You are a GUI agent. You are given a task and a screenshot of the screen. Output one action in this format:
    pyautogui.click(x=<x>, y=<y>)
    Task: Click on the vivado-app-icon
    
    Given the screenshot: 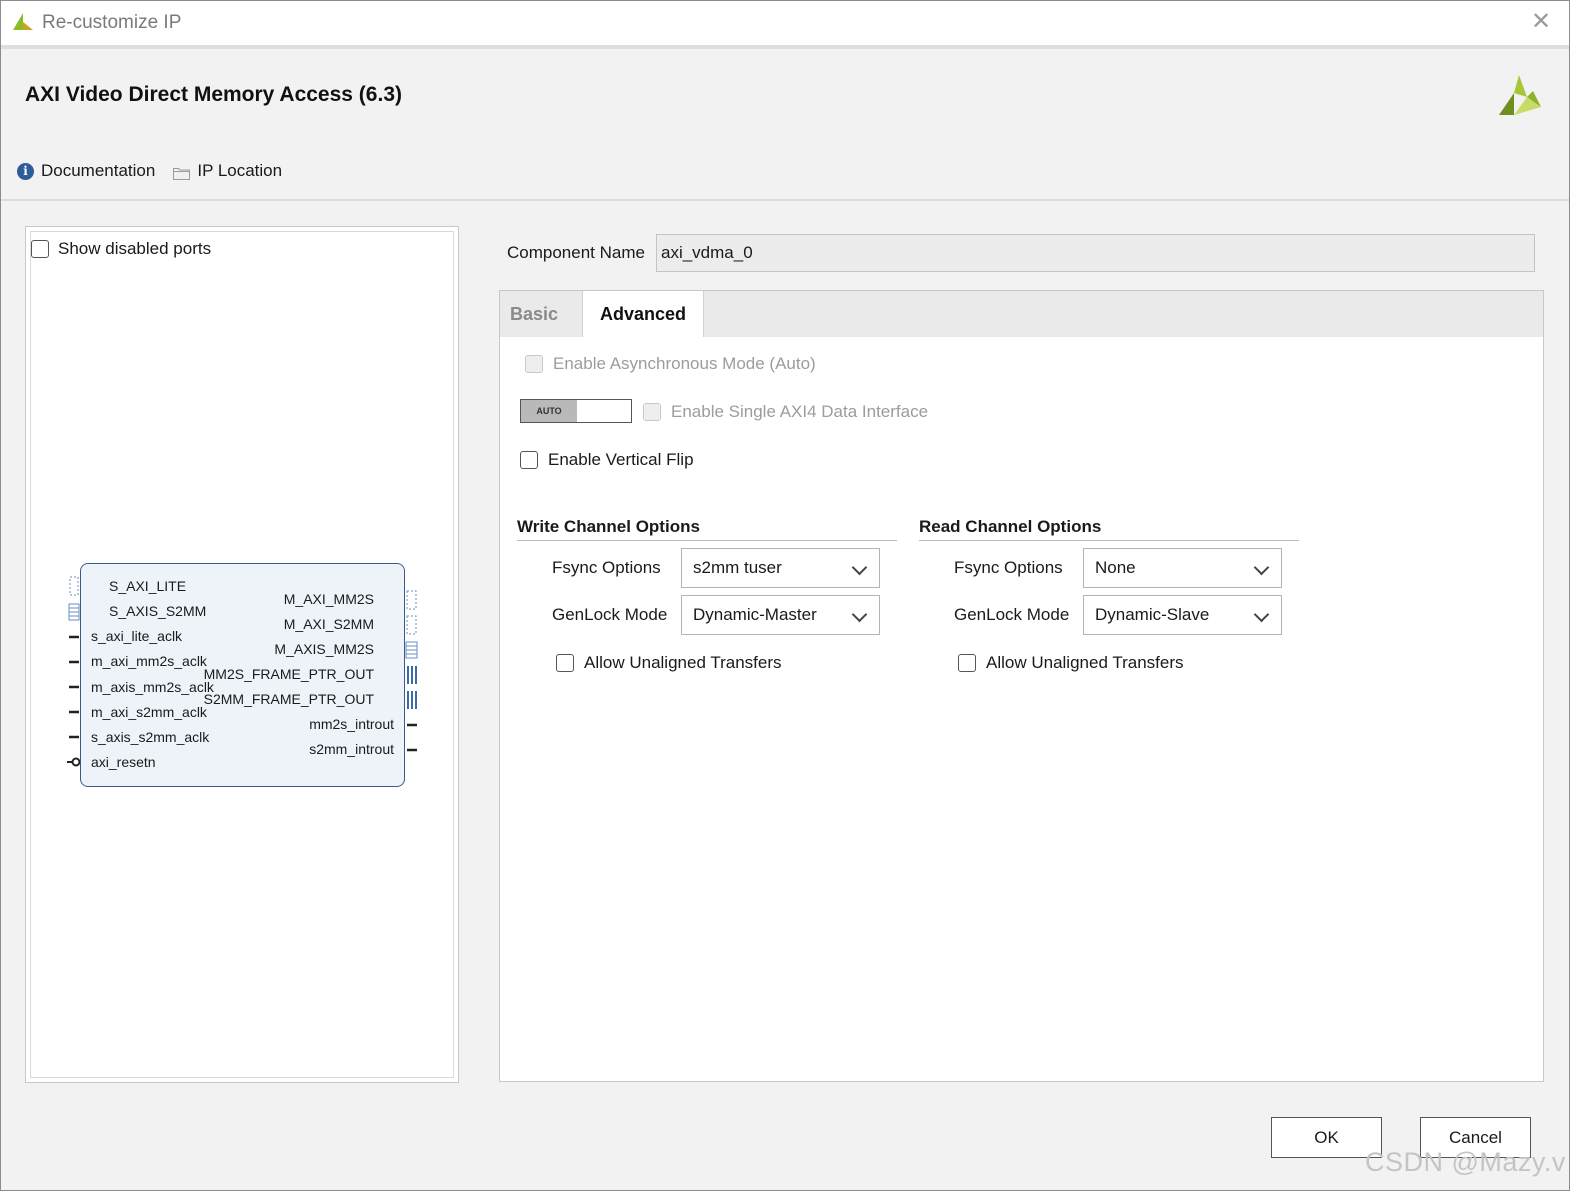 What is the action you would take?
    pyautogui.click(x=23, y=24)
    